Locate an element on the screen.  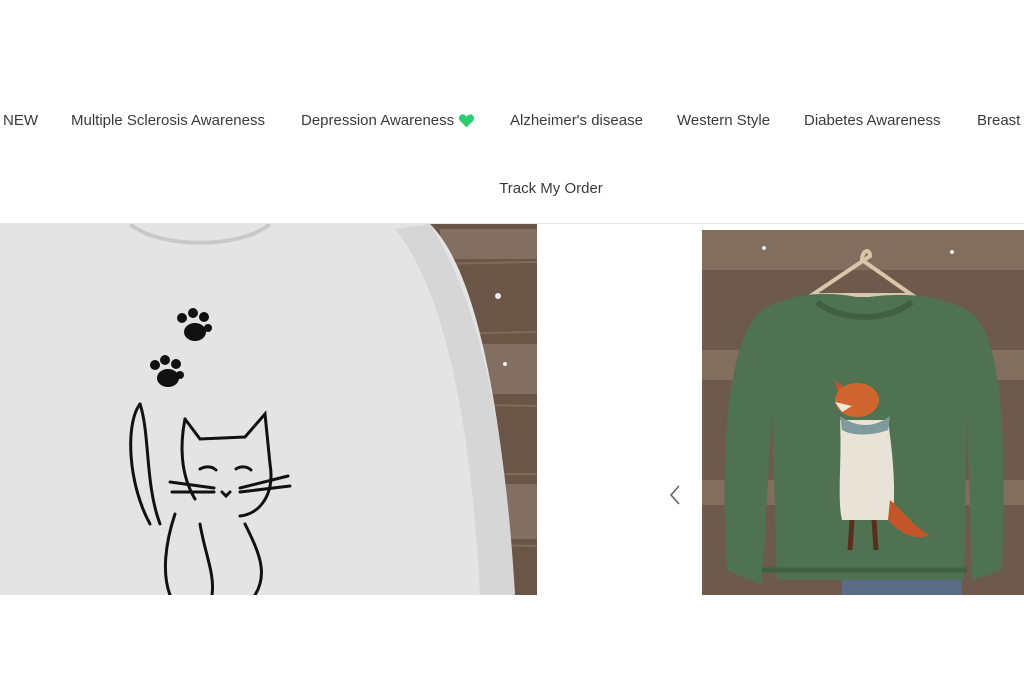
carousel-prev-button is located at coordinates (675, 495).